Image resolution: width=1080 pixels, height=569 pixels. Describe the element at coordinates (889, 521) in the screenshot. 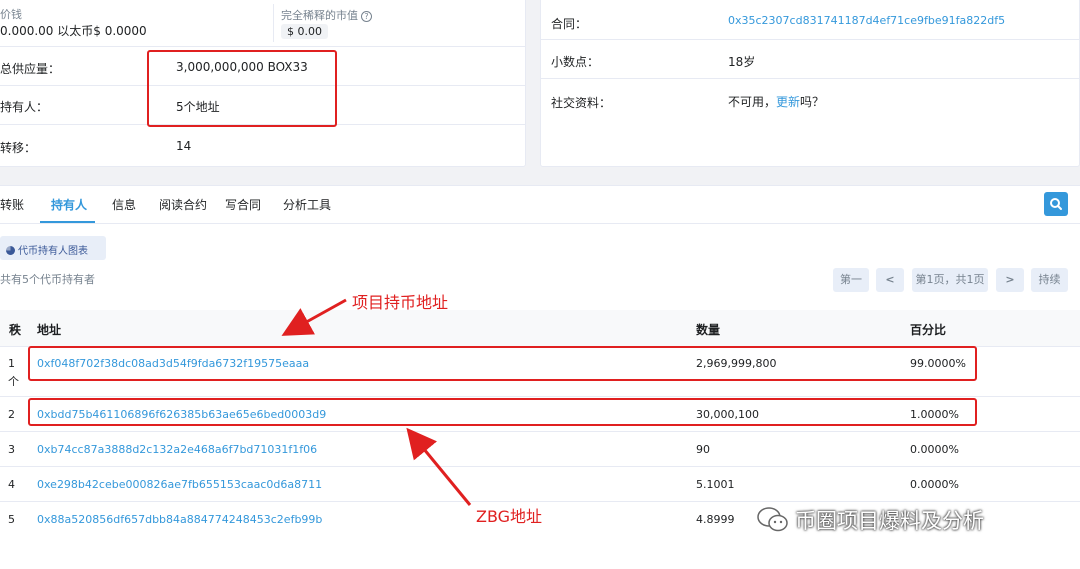

I see `watermark-text: 币圈项目爆料及分析` at that location.